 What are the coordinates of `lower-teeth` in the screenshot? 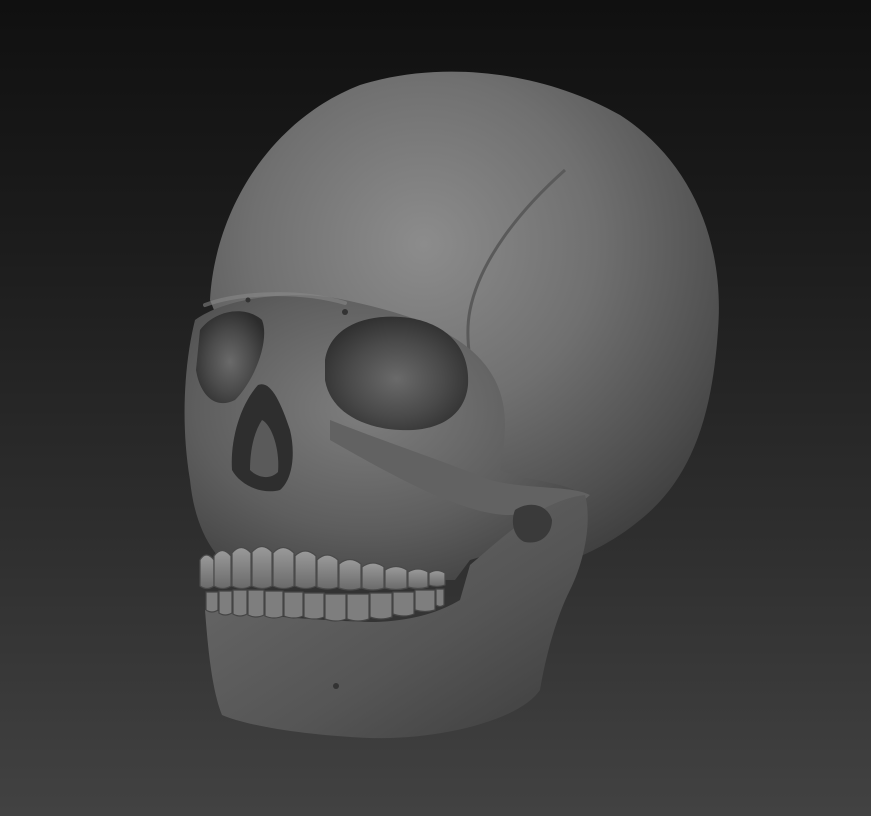 It's located at (325, 605).